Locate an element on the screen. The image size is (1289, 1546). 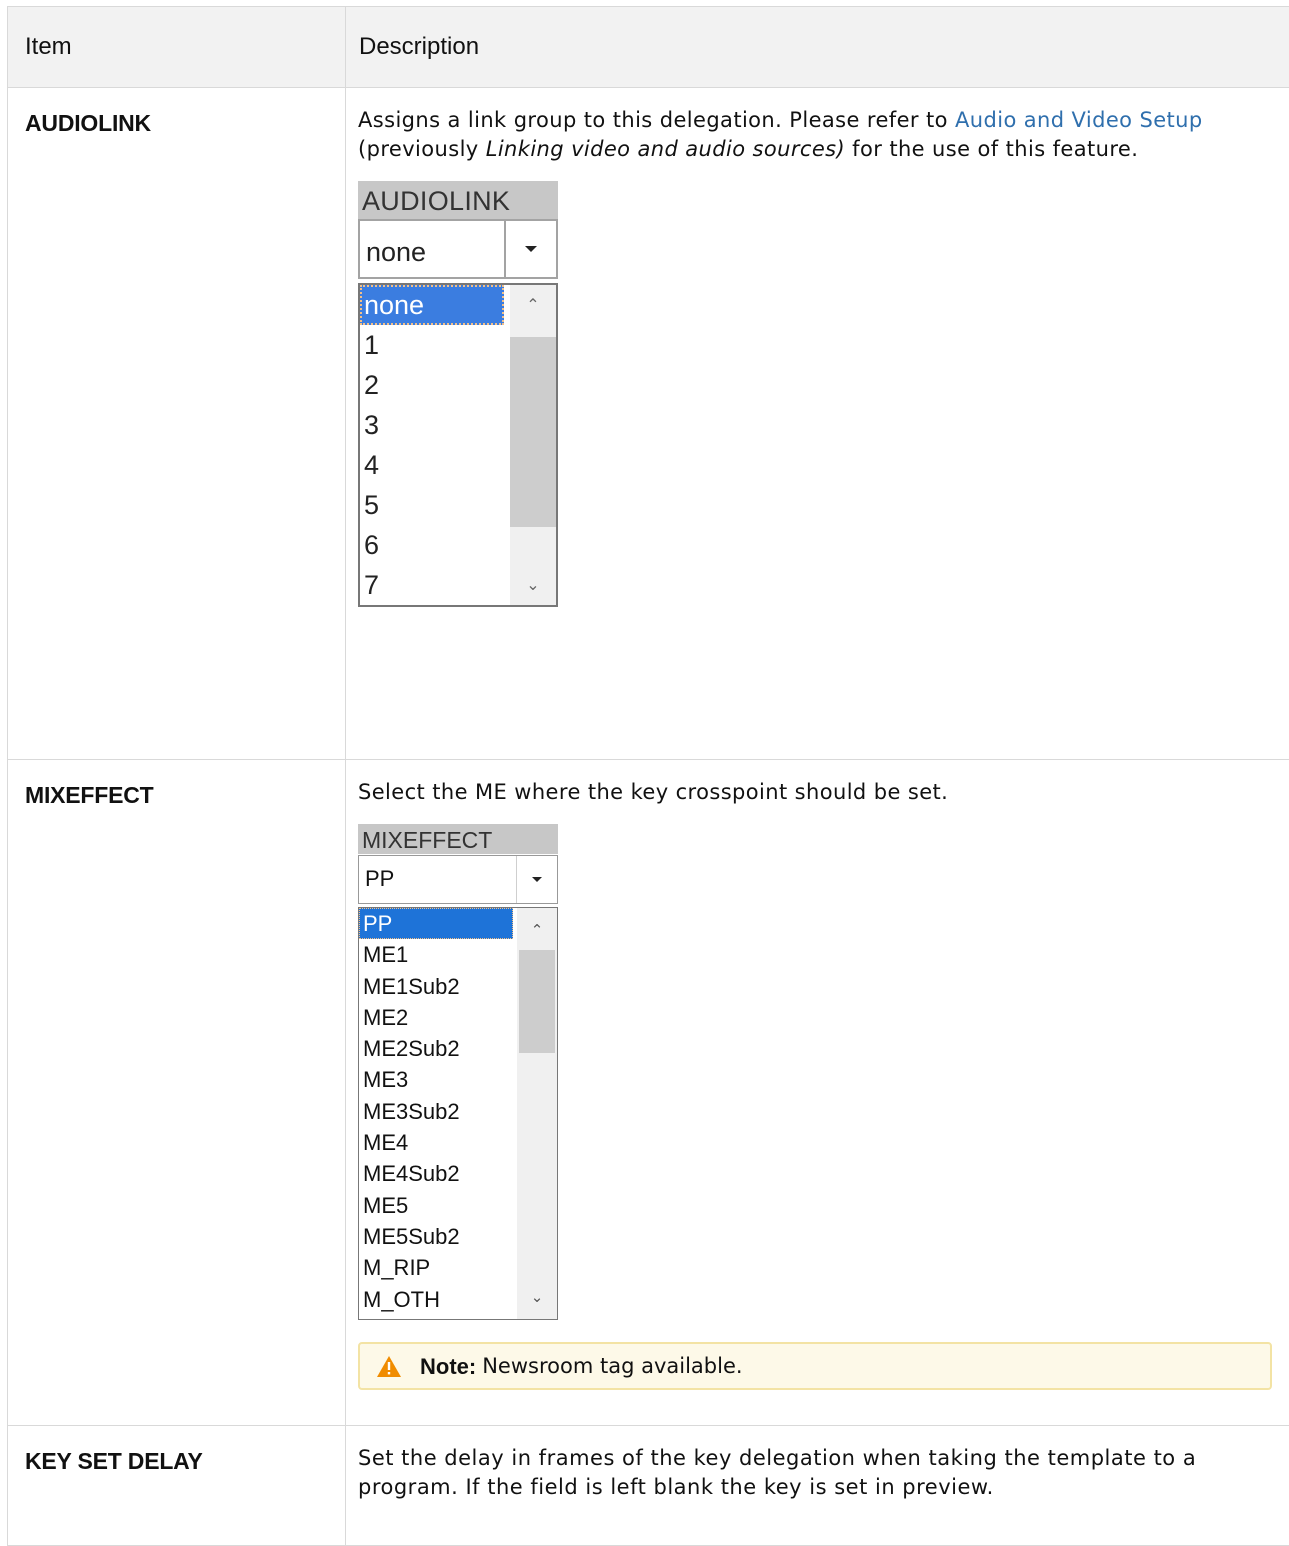
list-option: ME1 is located at coordinates (438, 954).